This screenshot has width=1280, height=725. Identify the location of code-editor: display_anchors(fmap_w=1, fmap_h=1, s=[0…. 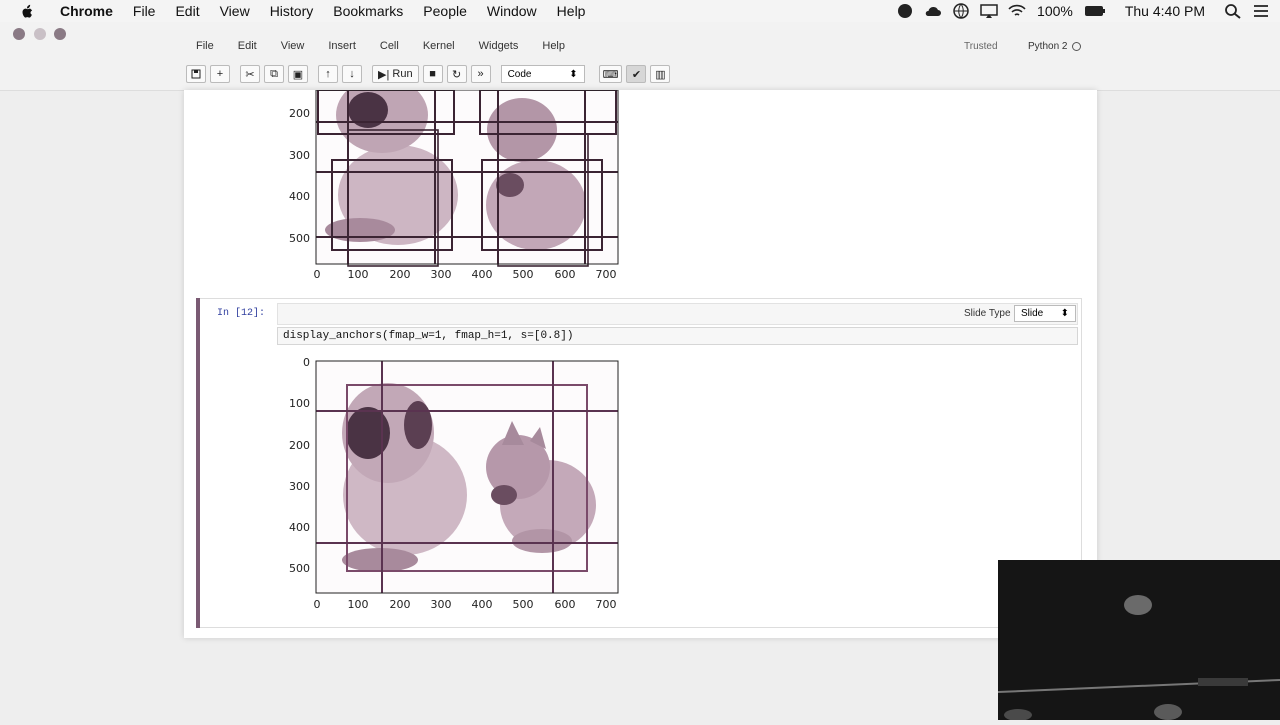
(677, 336).